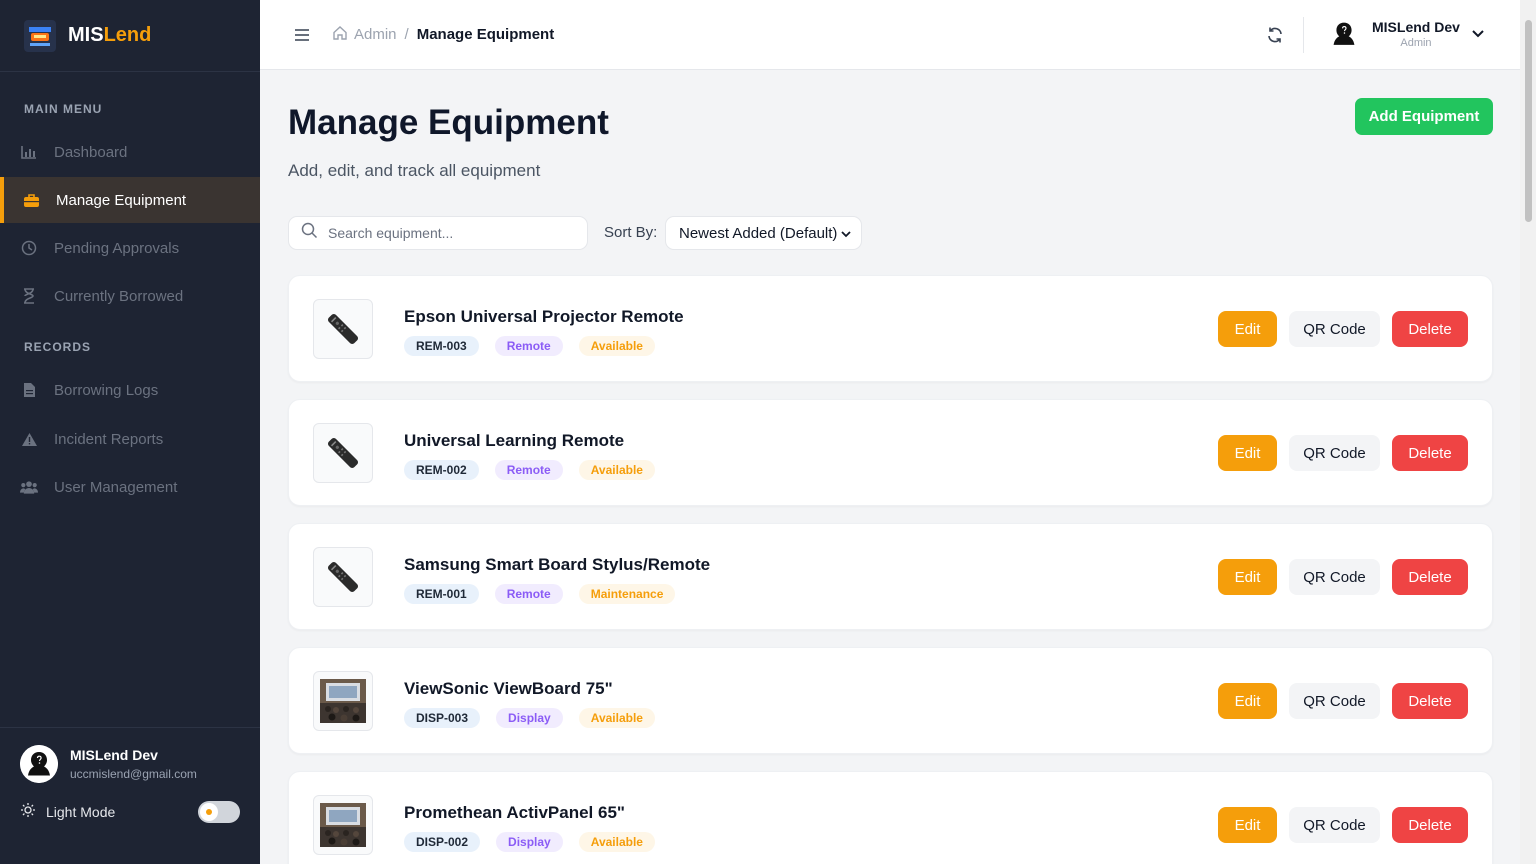 This screenshot has height=864, width=1536. What do you see at coordinates (39, 764) in the screenshot?
I see `avatar` at bounding box center [39, 764].